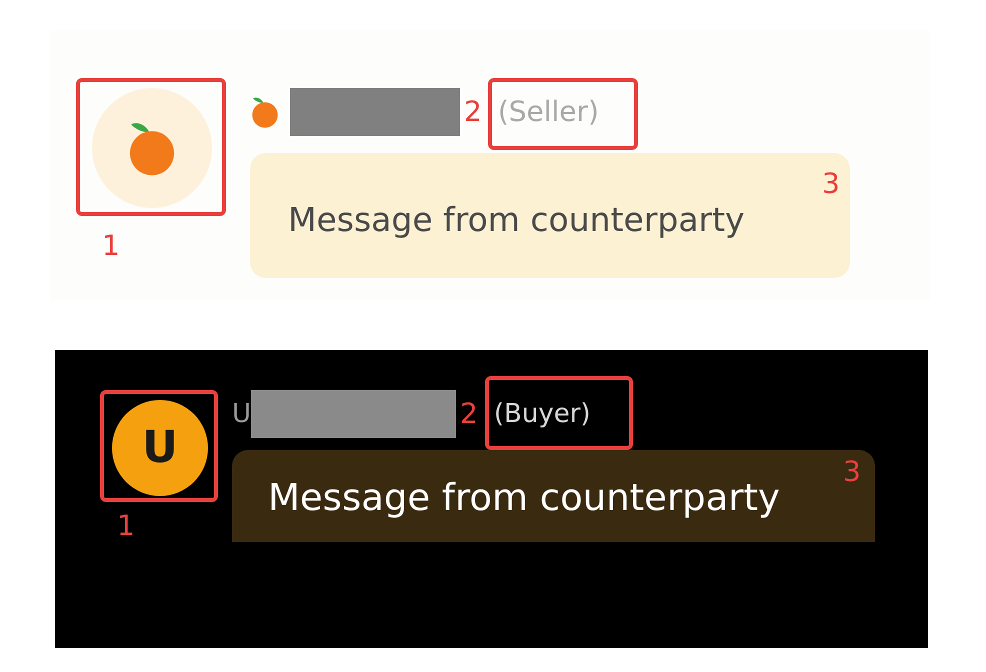 This screenshot has width=986, height=672. I want to click on role-label: (Buyer), so click(542, 414).